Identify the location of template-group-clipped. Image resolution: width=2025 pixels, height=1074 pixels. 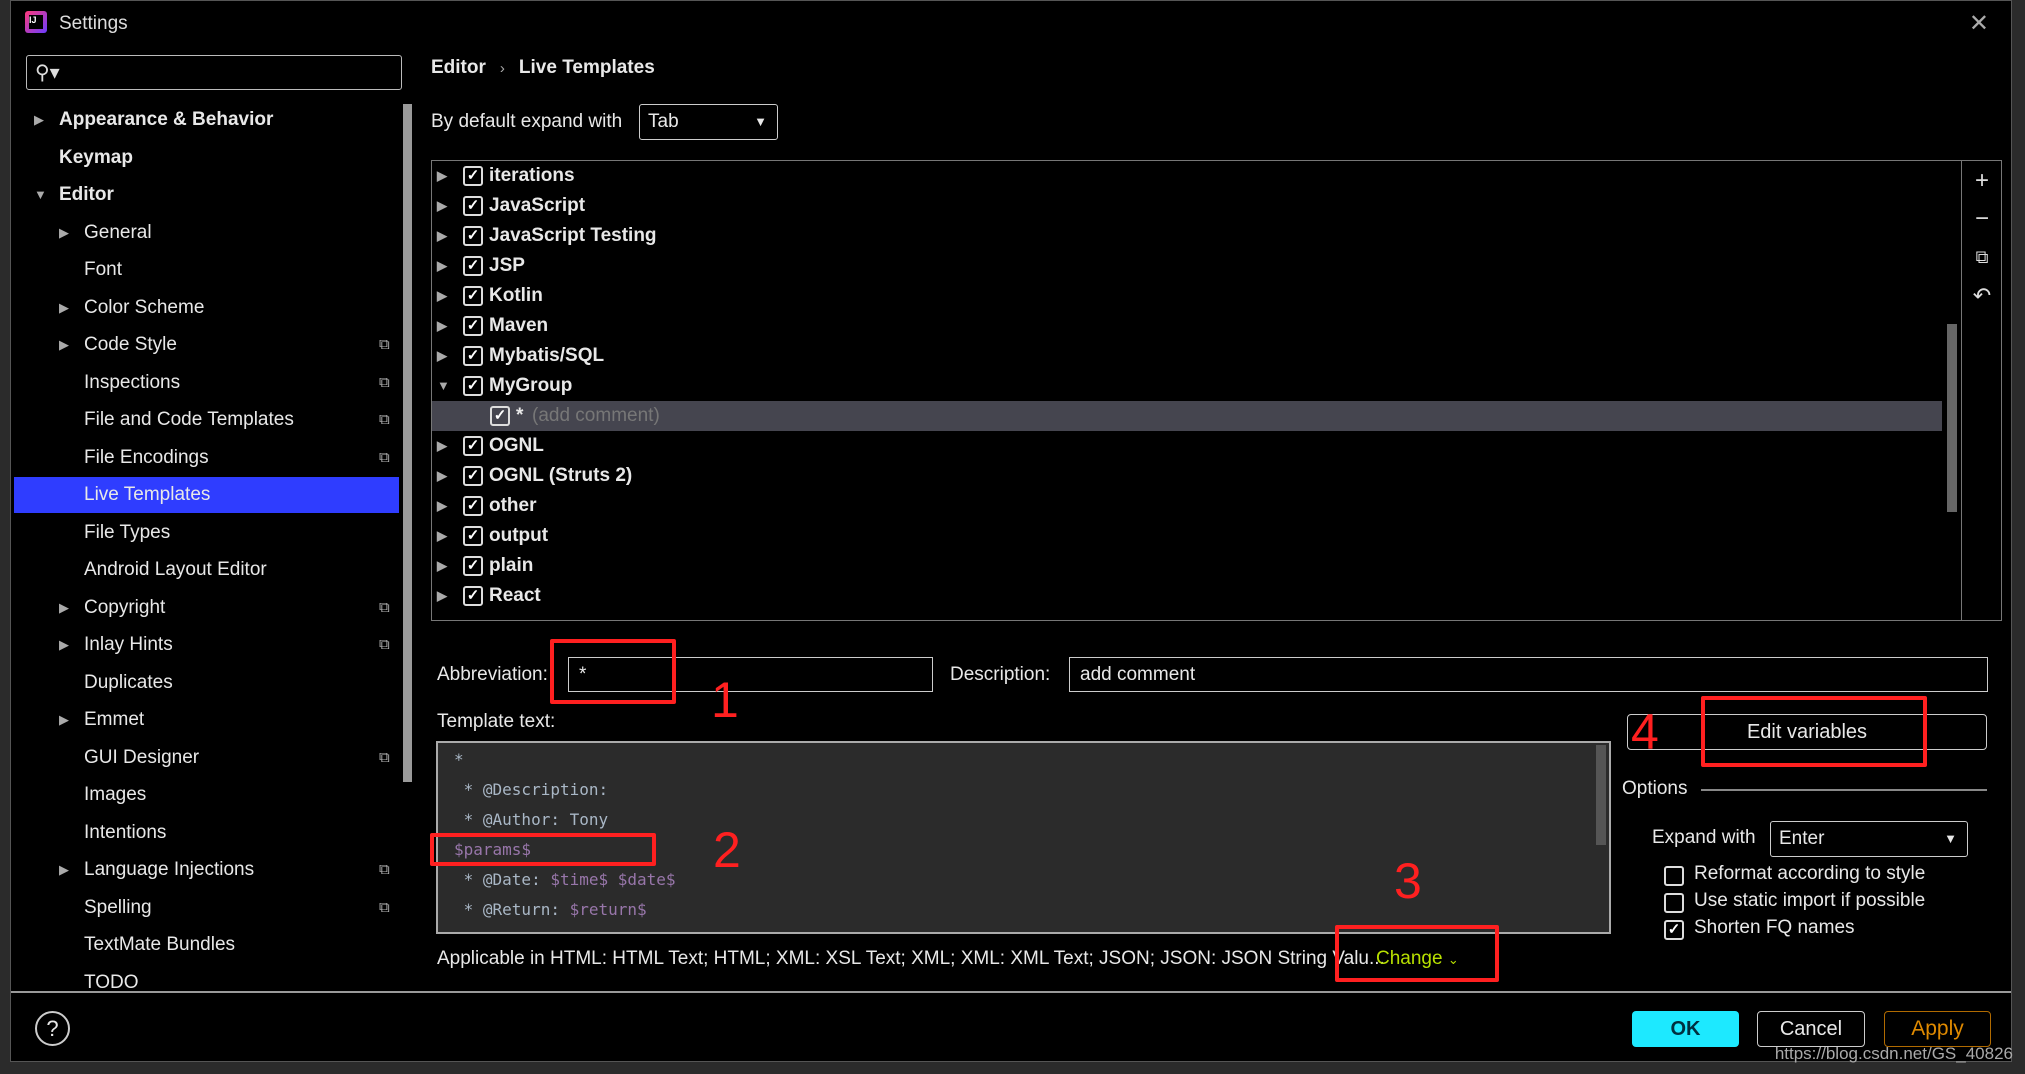
(1187, 615).